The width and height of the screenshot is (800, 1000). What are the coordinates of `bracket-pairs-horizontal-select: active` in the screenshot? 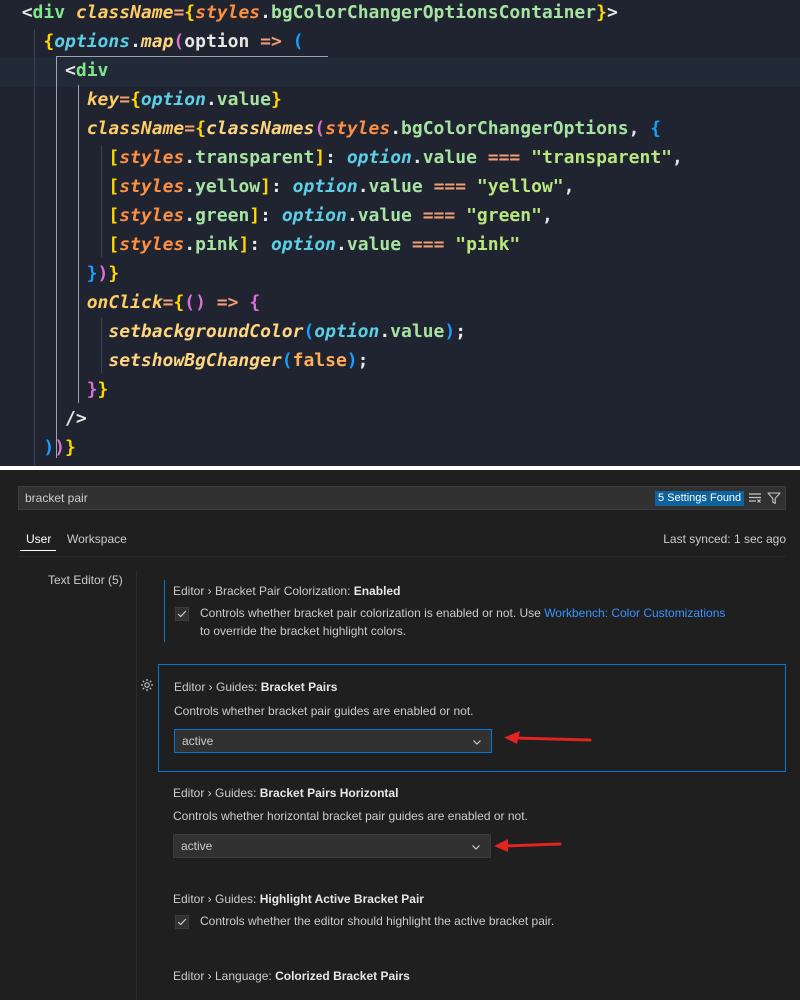 It's located at (332, 846).